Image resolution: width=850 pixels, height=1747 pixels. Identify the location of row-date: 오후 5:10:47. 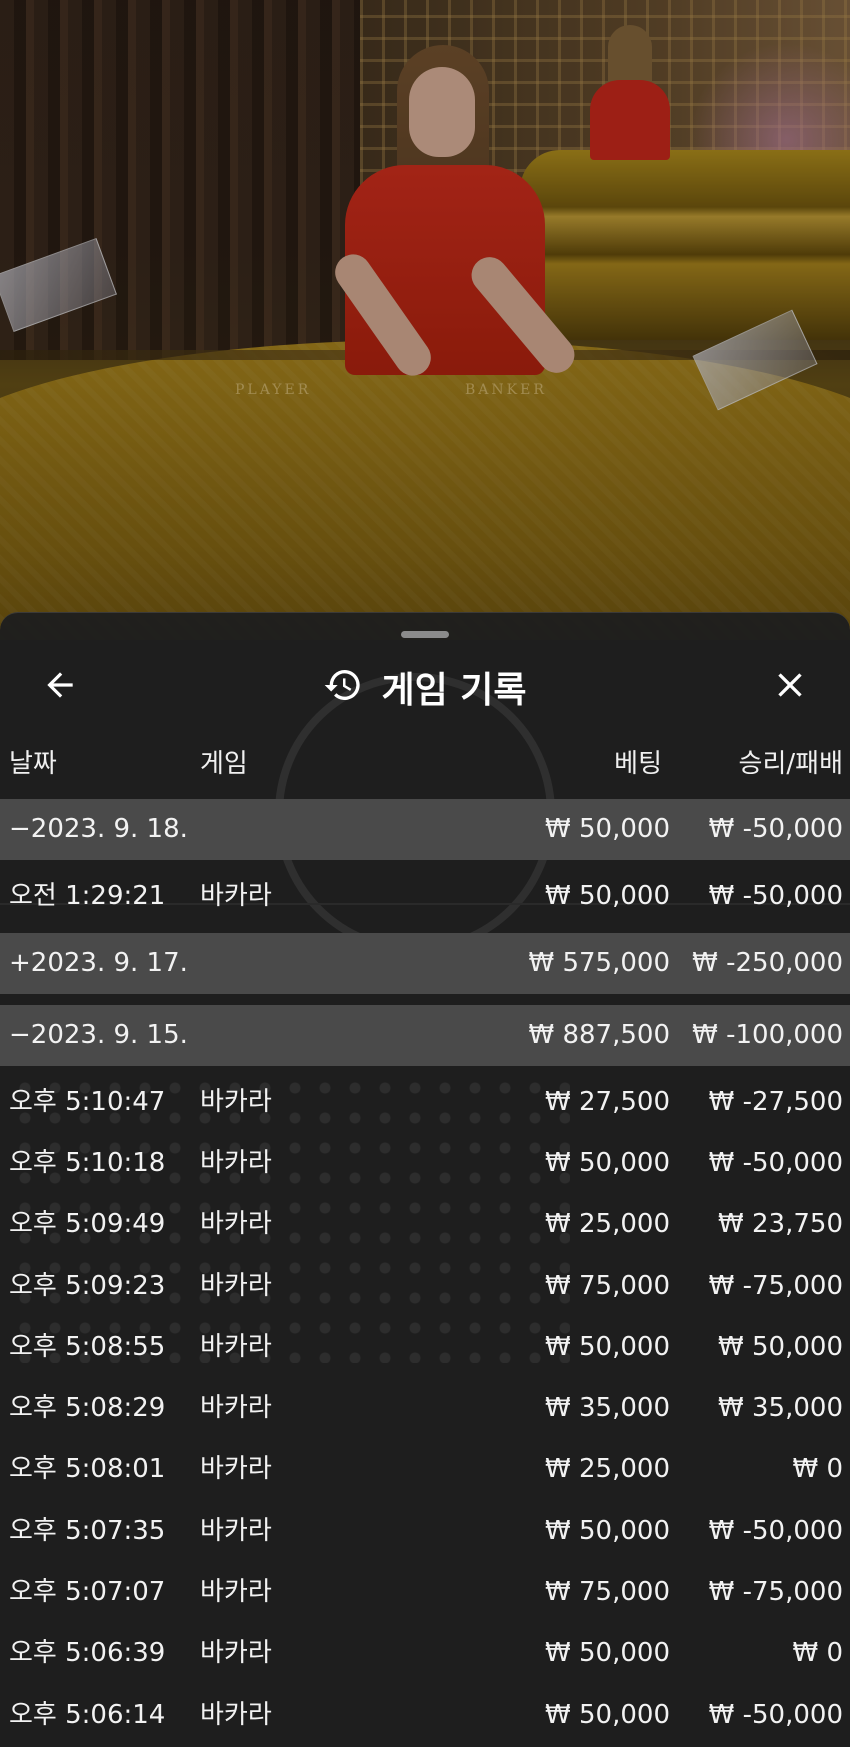
(87, 1102).